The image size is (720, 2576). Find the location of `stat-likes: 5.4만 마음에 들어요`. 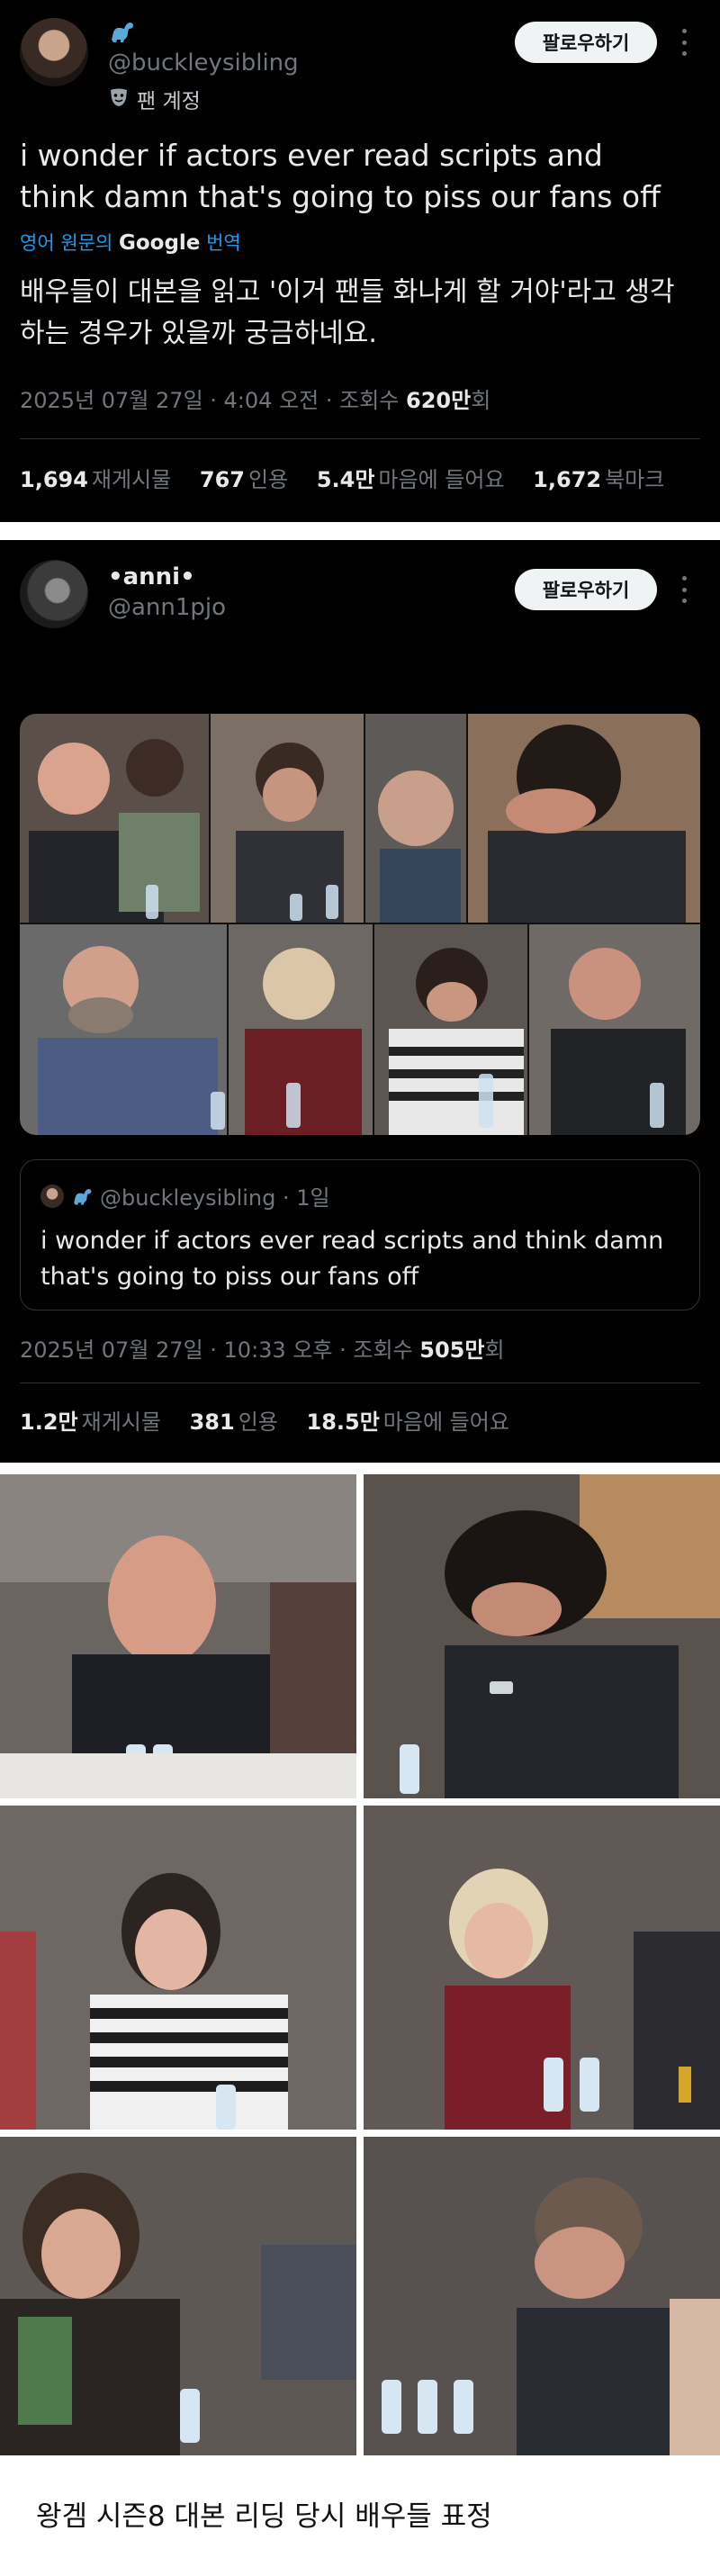

stat-likes: 5.4만 마음에 들어요 is located at coordinates (411, 479).